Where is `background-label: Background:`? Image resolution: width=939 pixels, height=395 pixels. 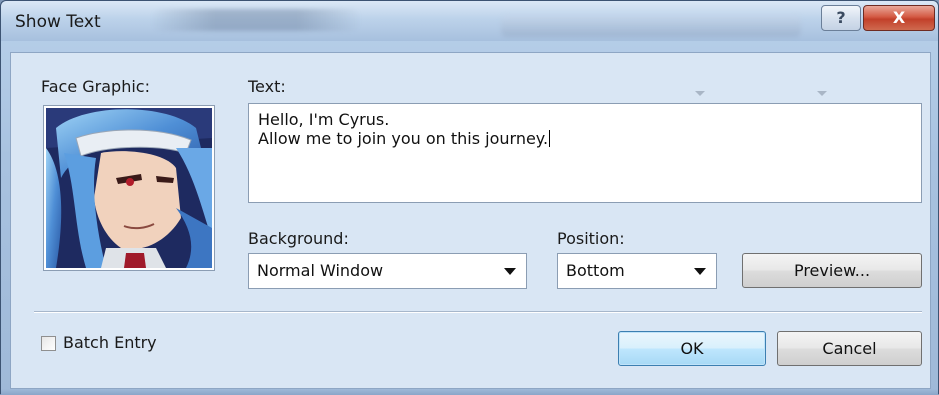 background-label: Background: is located at coordinates (298, 238).